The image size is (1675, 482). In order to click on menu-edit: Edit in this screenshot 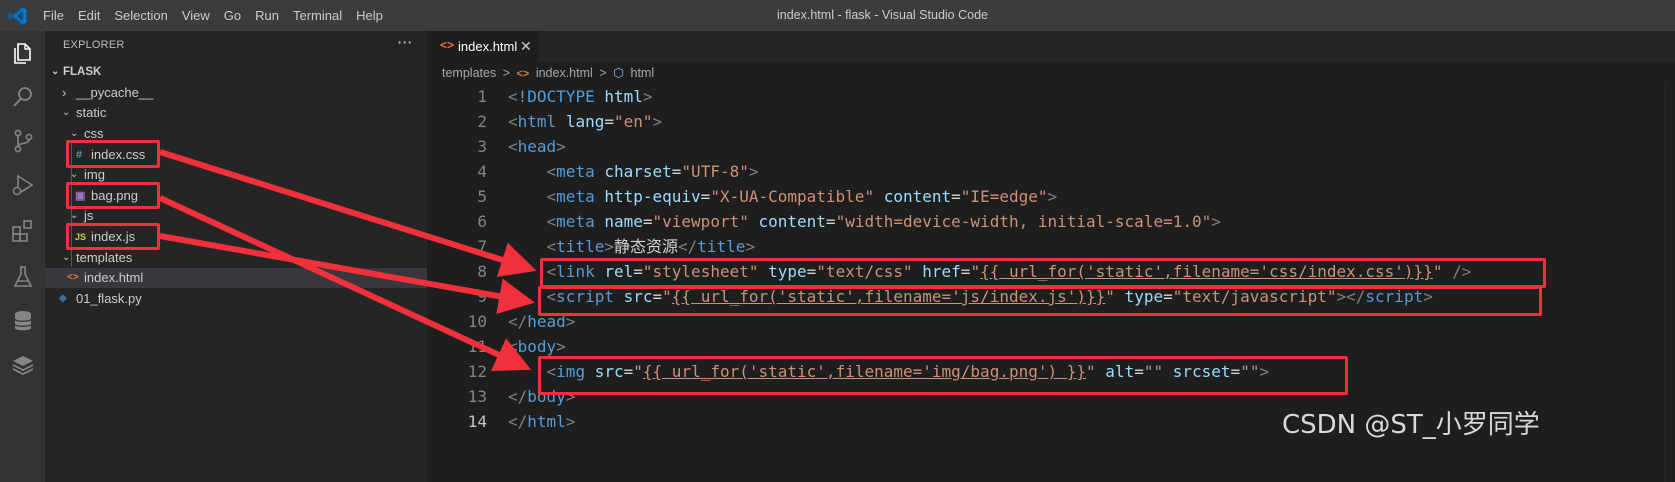, I will do `click(89, 15)`.